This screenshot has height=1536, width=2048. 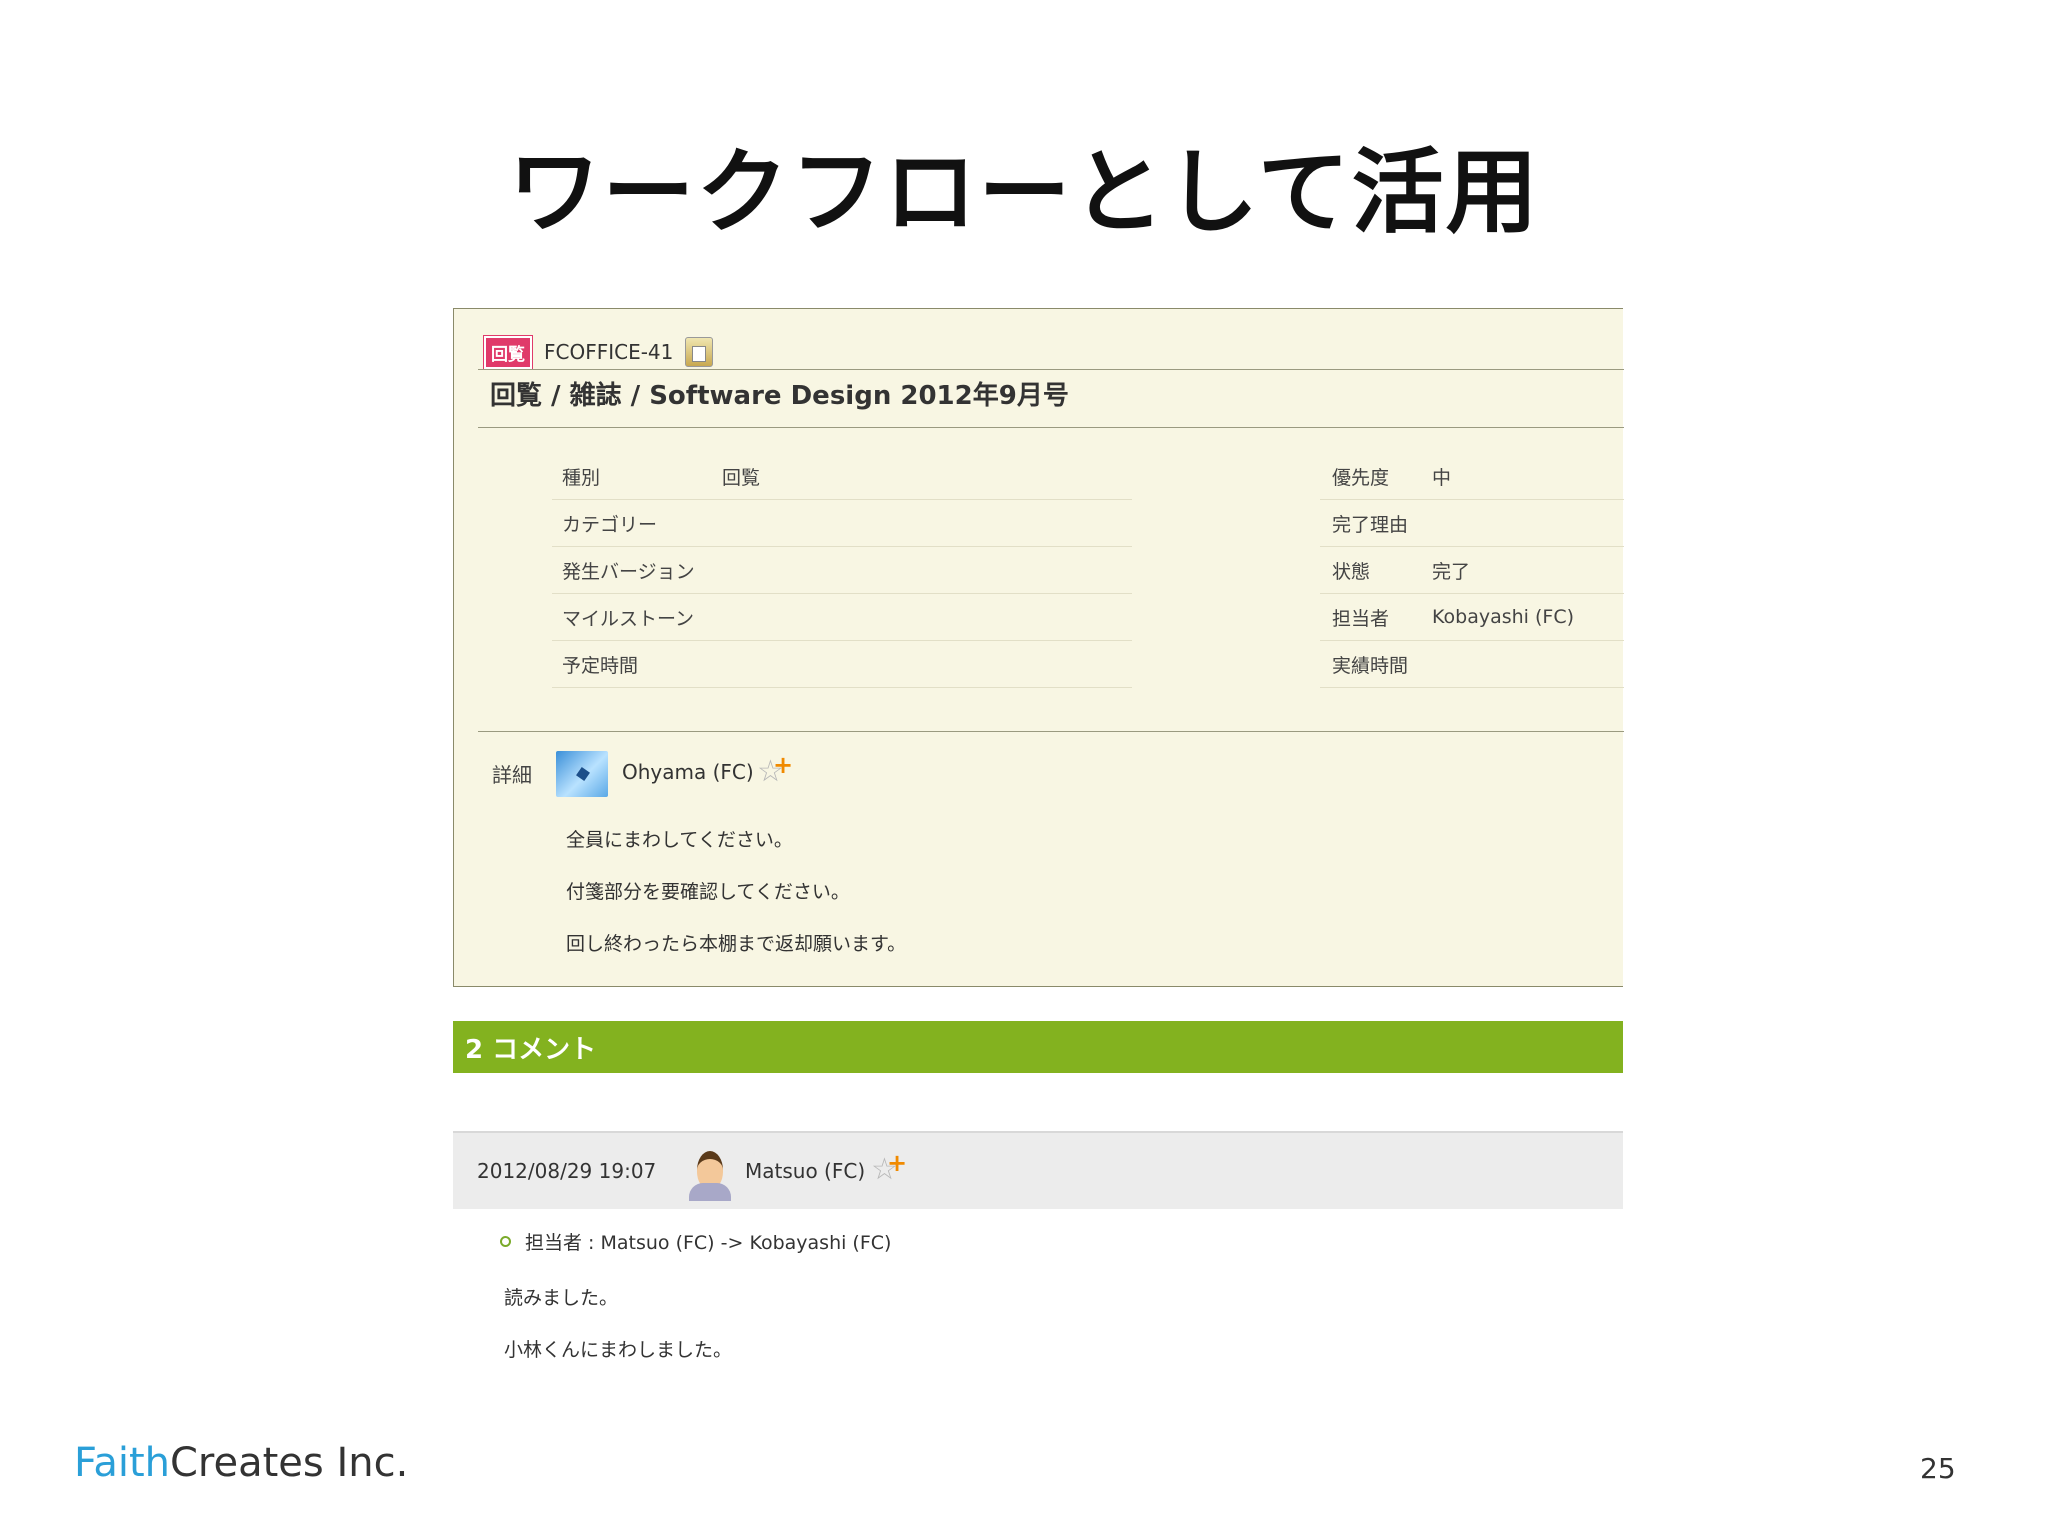 I want to click on field-value: Kobayashi (FC), so click(x=1503, y=617).